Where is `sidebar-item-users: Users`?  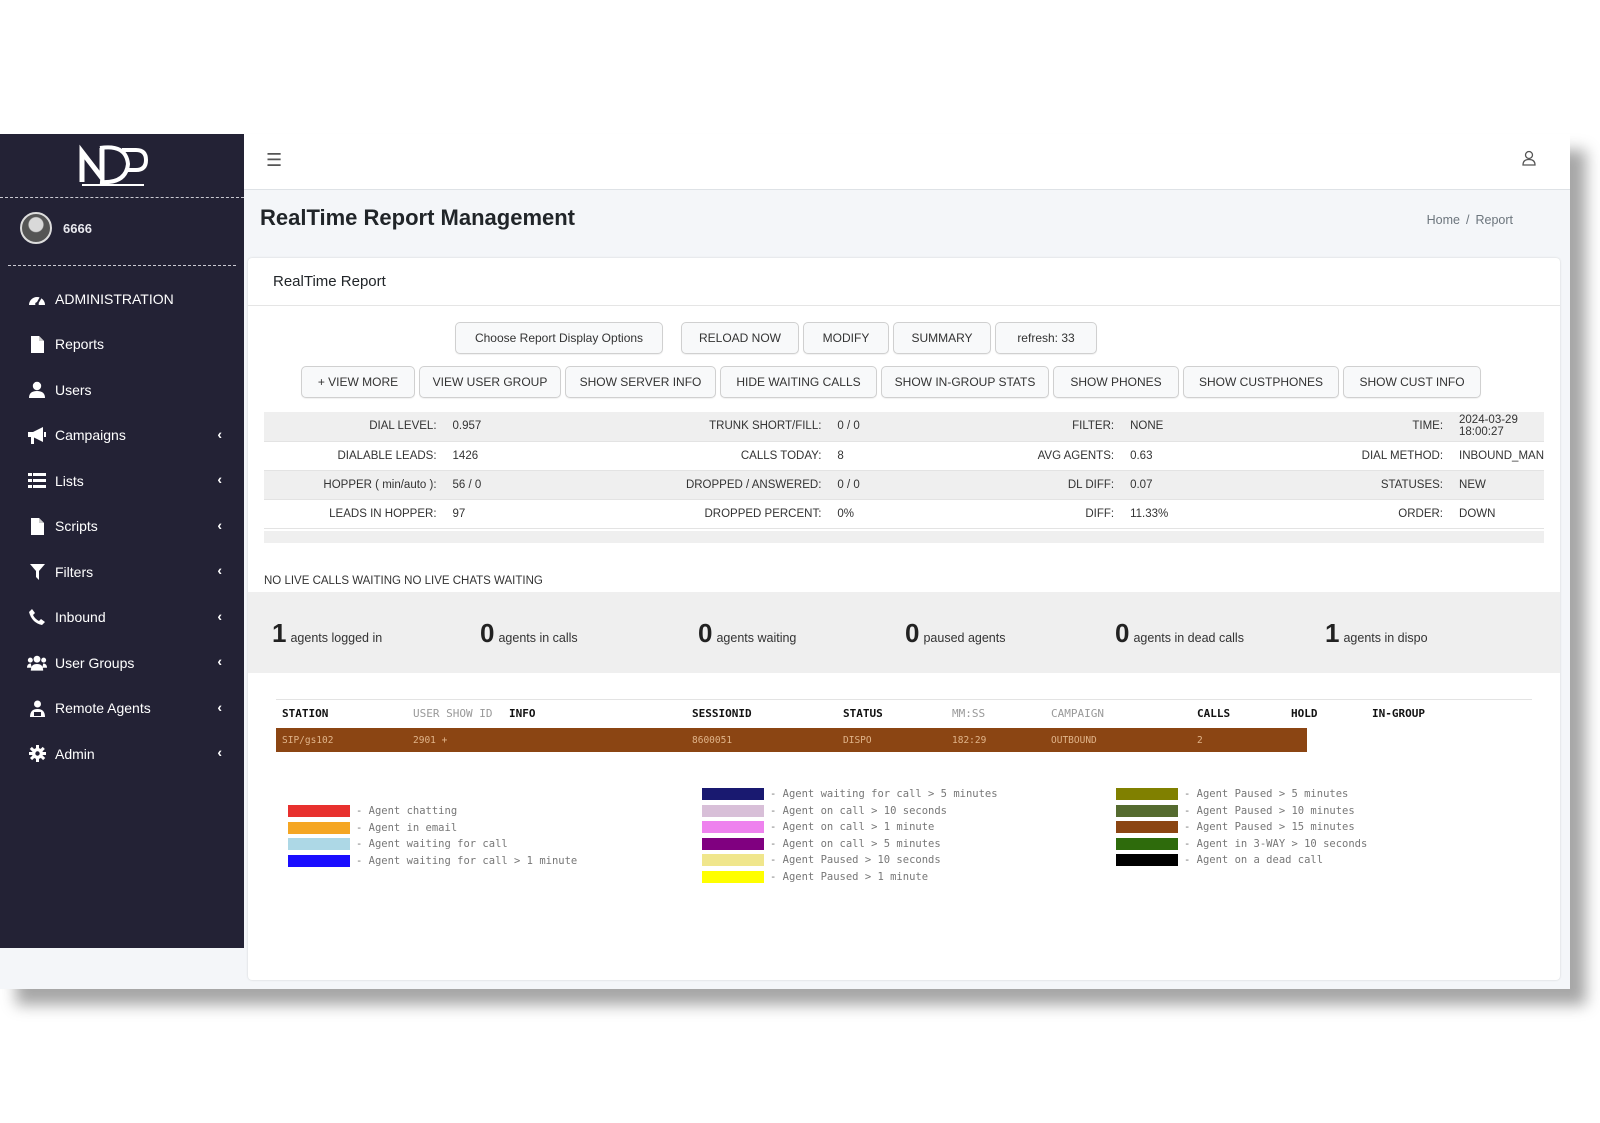
sidebar-item-users: Users is located at coordinates (122, 390).